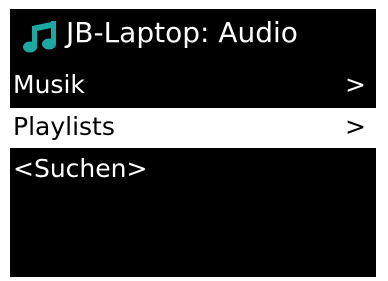 This screenshot has height=281, width=388. What do you see at coordinates (41, 37) in the screenshot?
I see `music-note-icon` at bounding box center [41, 37].